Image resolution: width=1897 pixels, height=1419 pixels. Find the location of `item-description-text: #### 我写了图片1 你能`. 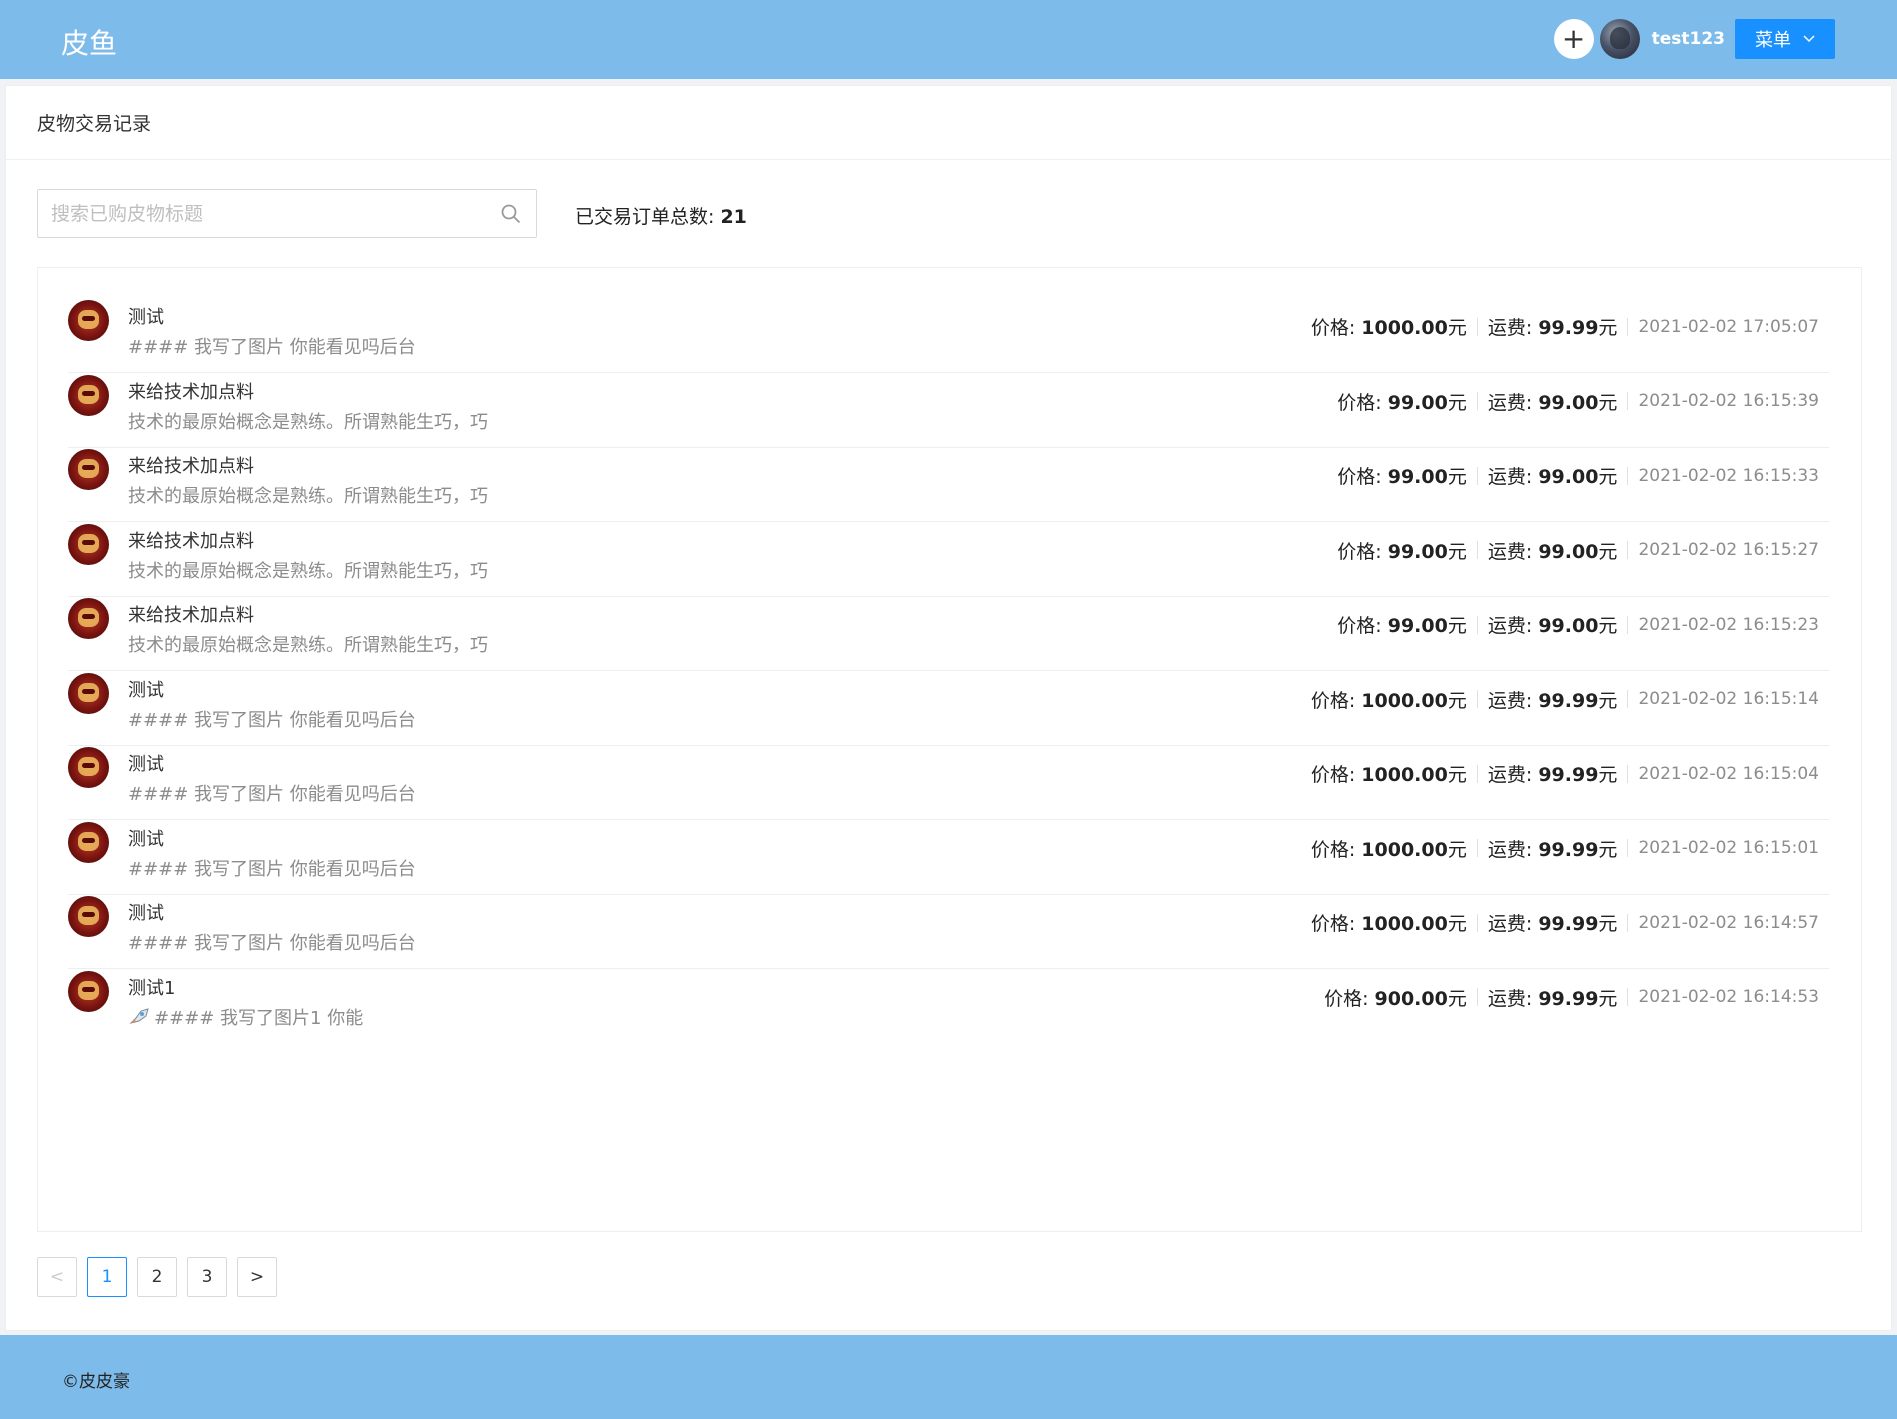

item-description-text: #### 我写了图片1 你能 is located at coordinates (259, 1018).